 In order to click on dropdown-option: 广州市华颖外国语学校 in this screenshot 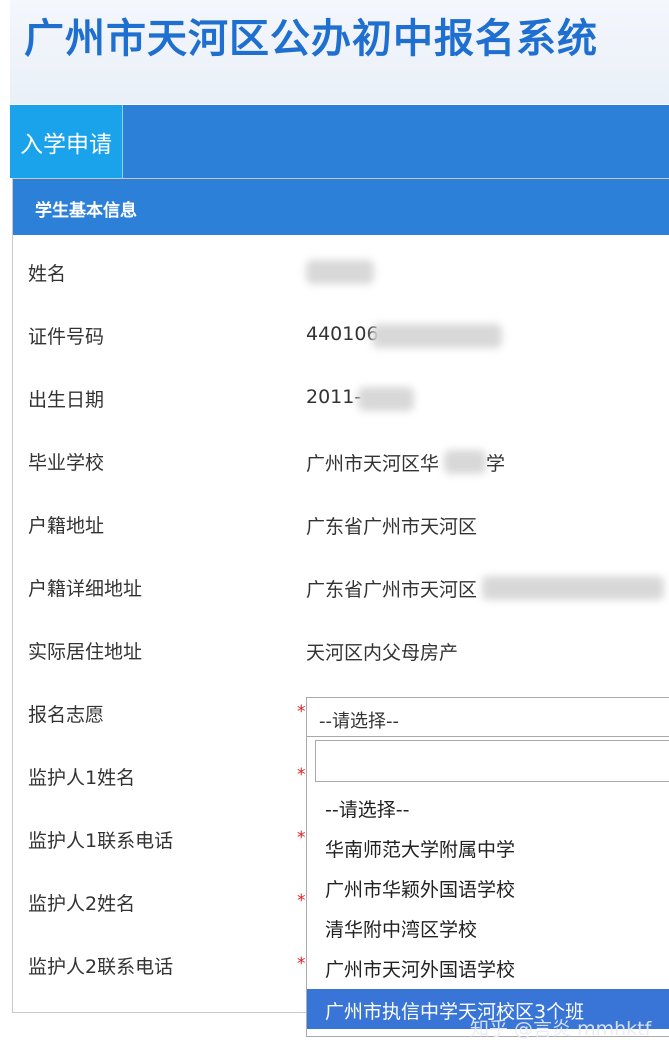, I will do `click(488, 887)`.